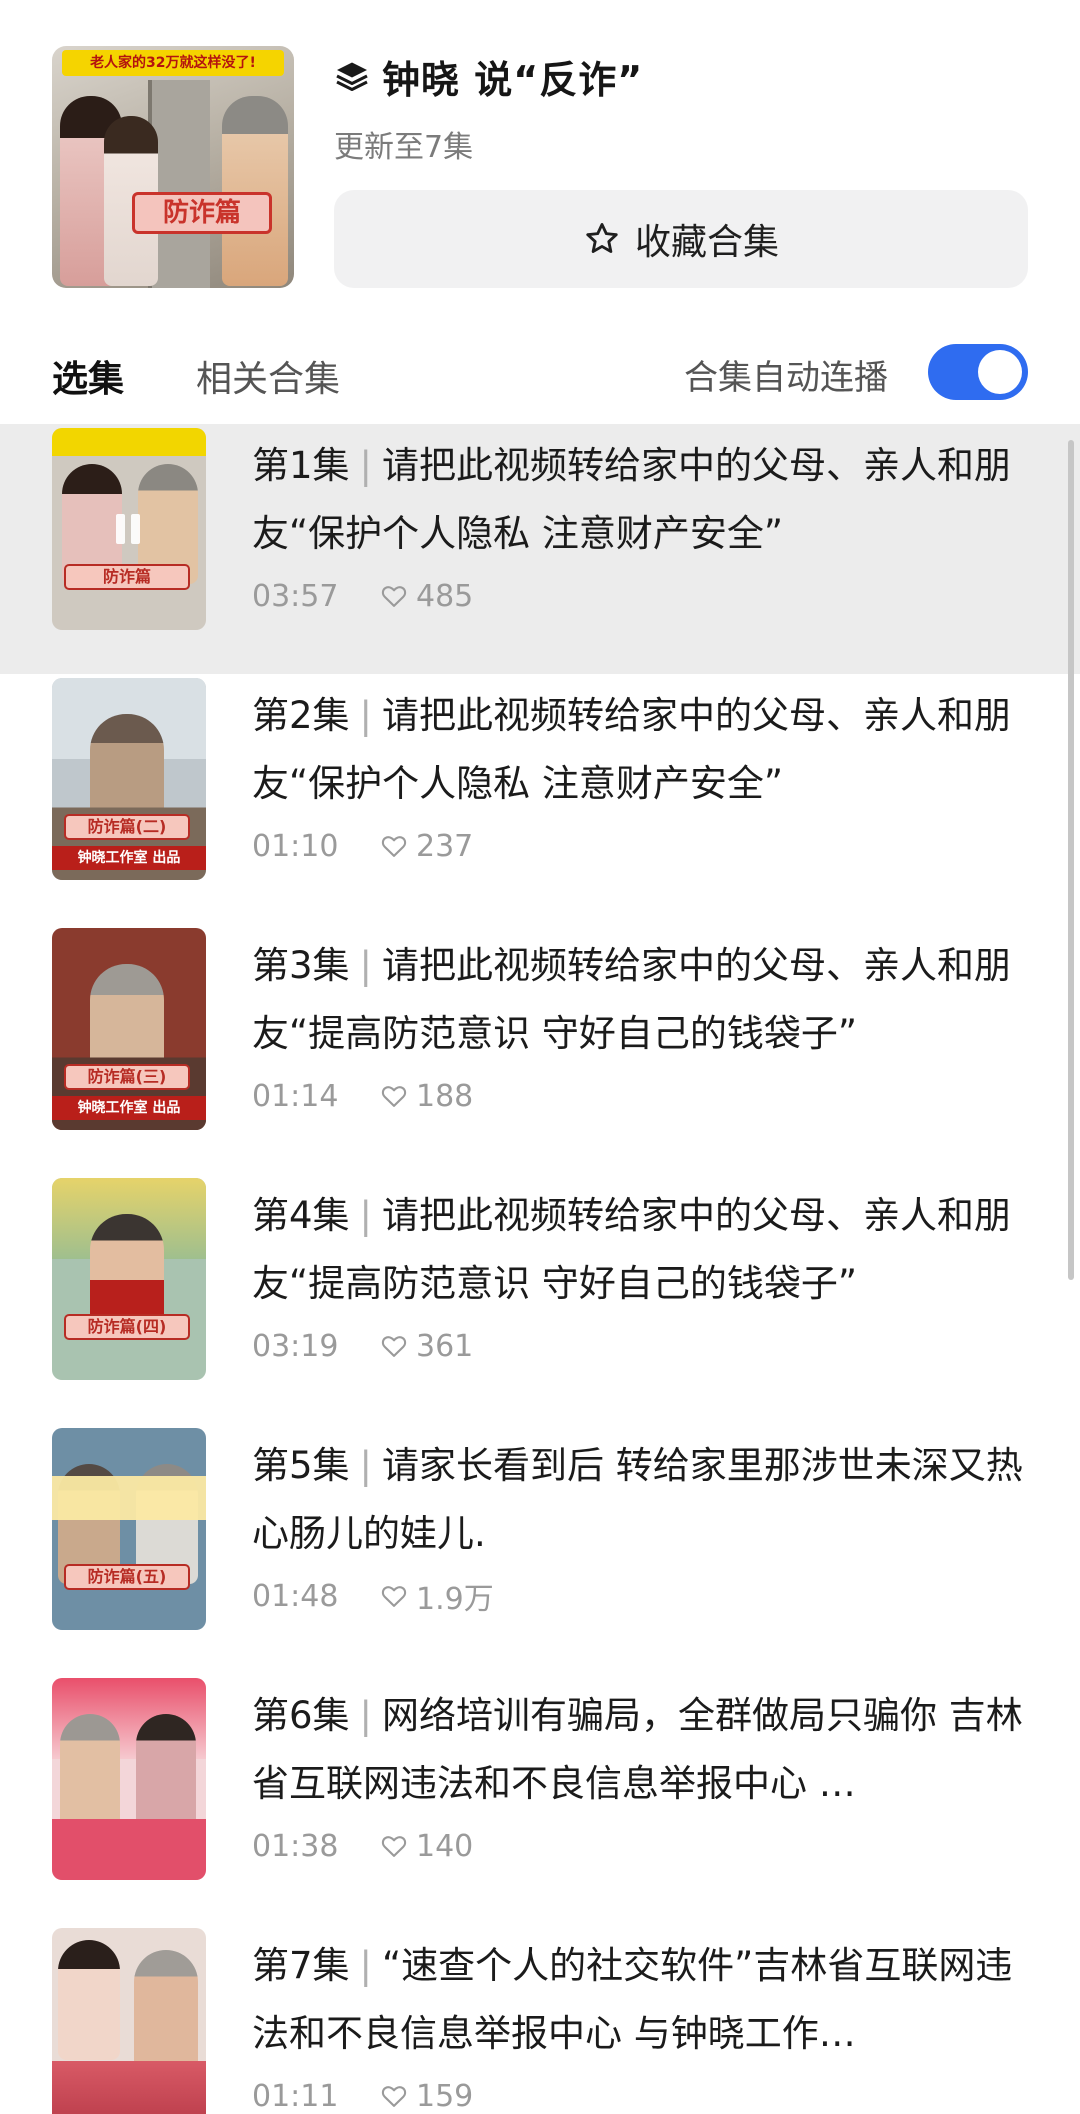 This screenshot has width=1080, height=2114. What do you see at coordinates (602, 238) in the screenshot?
I see `star-icon` at bounding box center [602, 238].